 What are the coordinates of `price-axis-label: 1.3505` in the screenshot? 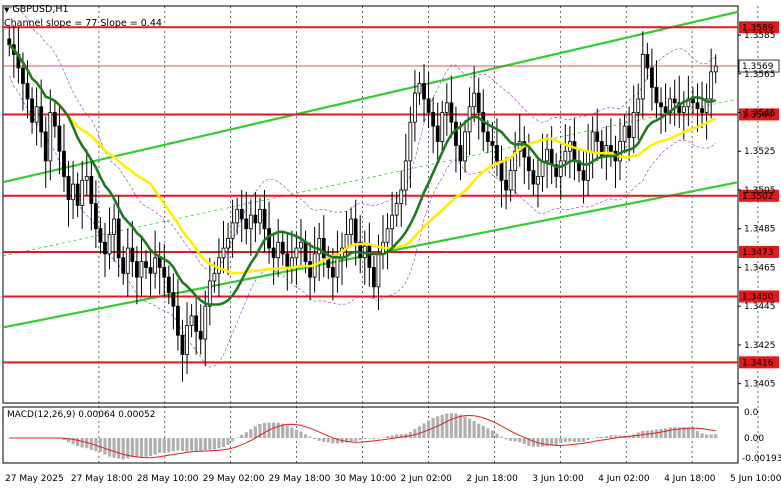 It's located at (760, 191).